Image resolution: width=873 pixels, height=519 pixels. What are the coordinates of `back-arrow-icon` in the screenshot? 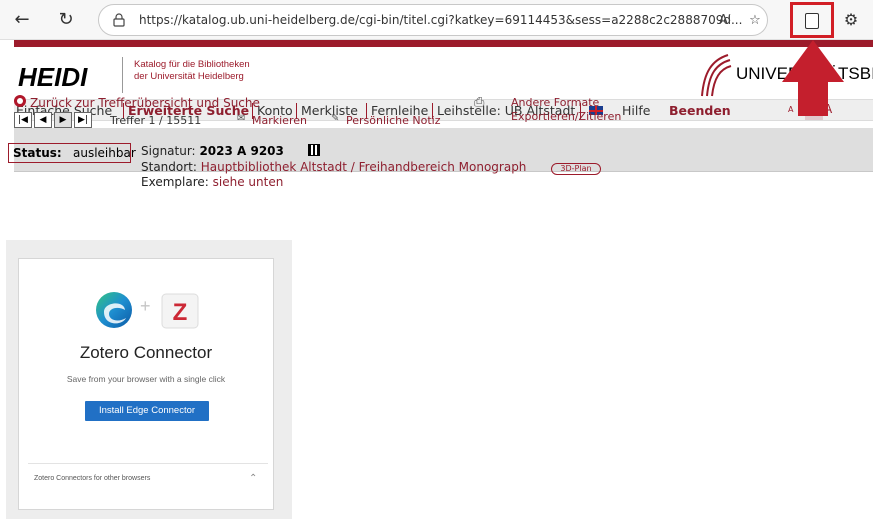 It's located at (20, 101).